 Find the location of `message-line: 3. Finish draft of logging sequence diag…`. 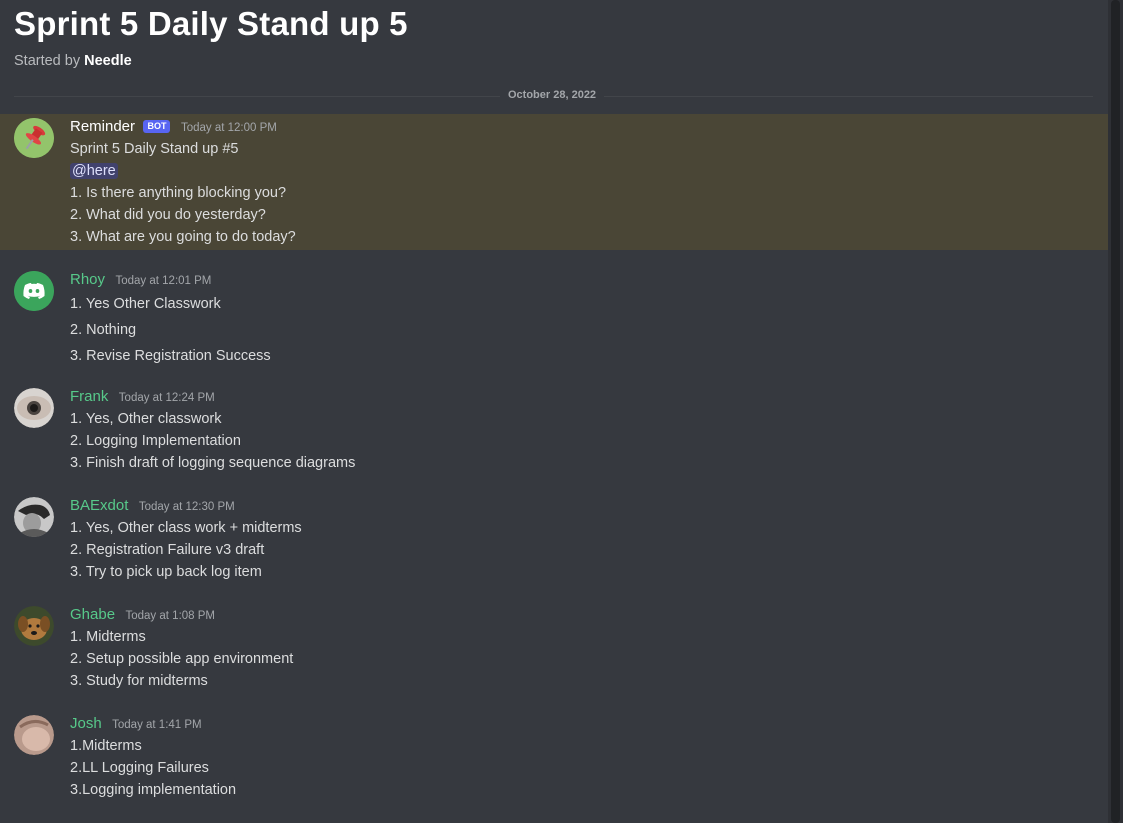

message-line: 3. Finish draft of logging sequence diag… is located at coordinates (213, 463).